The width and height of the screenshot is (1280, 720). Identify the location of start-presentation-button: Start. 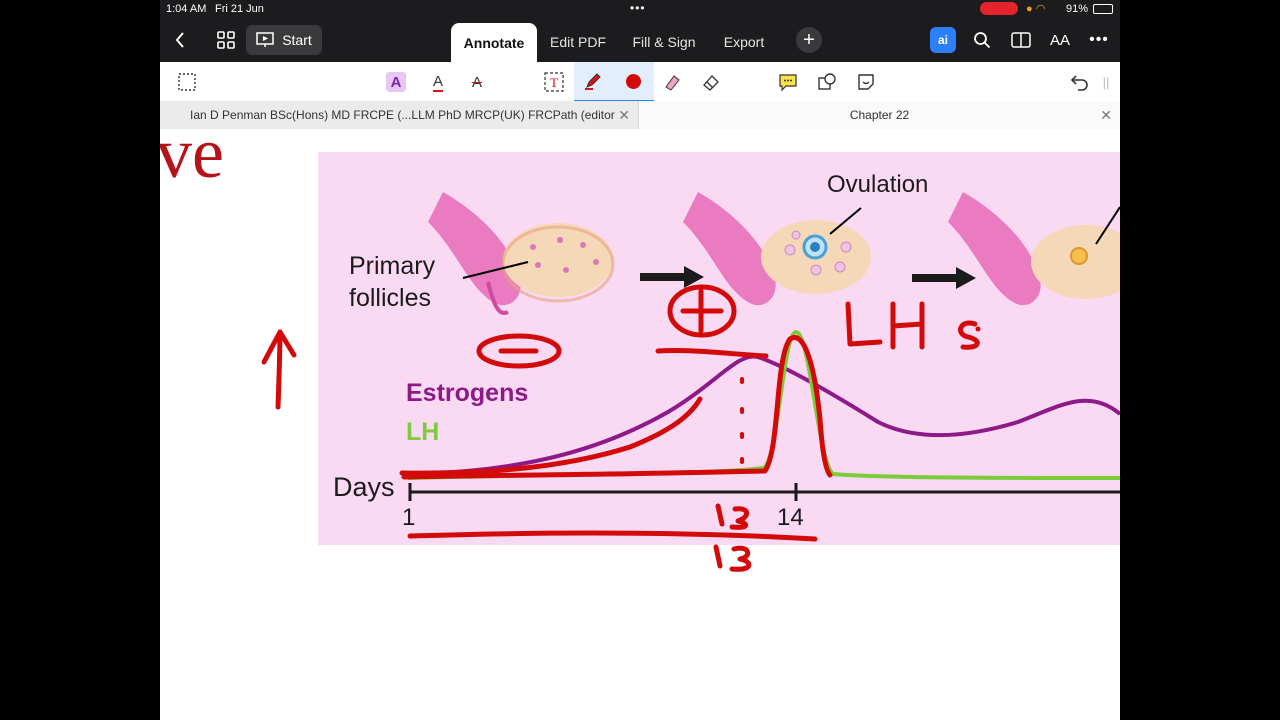
(284, 40).